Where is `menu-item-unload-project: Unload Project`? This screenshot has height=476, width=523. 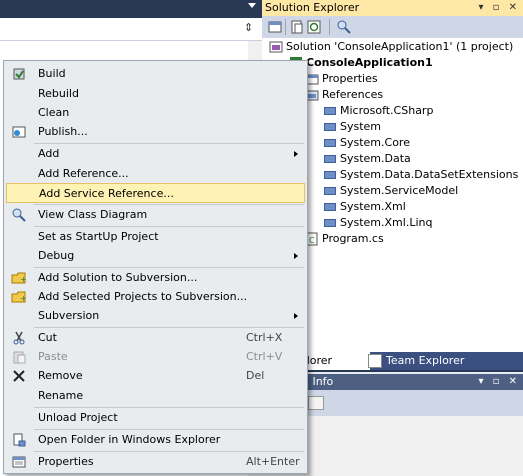
menu-item-unload-project: Unload Project is located at coordinates (155, 418).